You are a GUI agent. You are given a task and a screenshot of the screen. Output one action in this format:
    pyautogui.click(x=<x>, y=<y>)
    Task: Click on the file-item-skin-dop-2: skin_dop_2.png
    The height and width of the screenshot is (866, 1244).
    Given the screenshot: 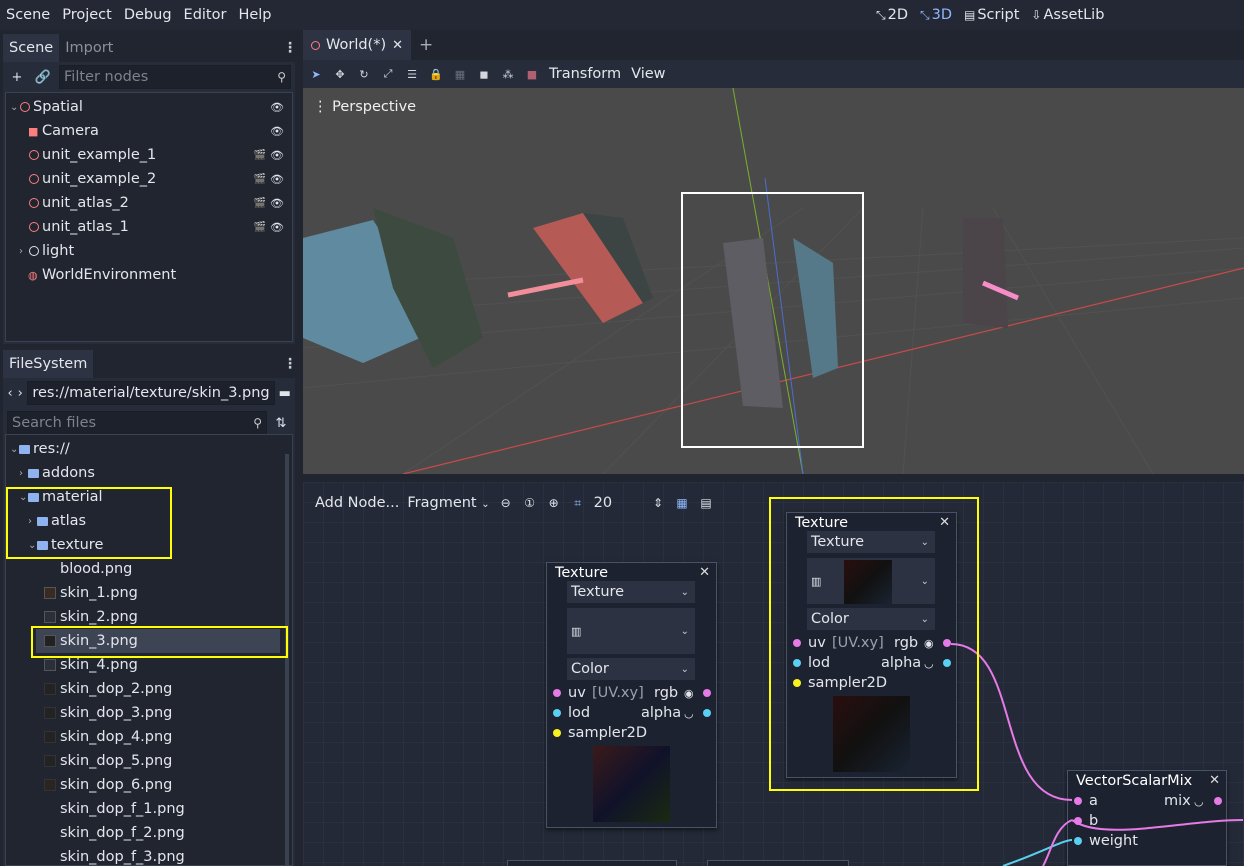 What is the action you would take?
    pyautogui.click(x=149, y=689)
    